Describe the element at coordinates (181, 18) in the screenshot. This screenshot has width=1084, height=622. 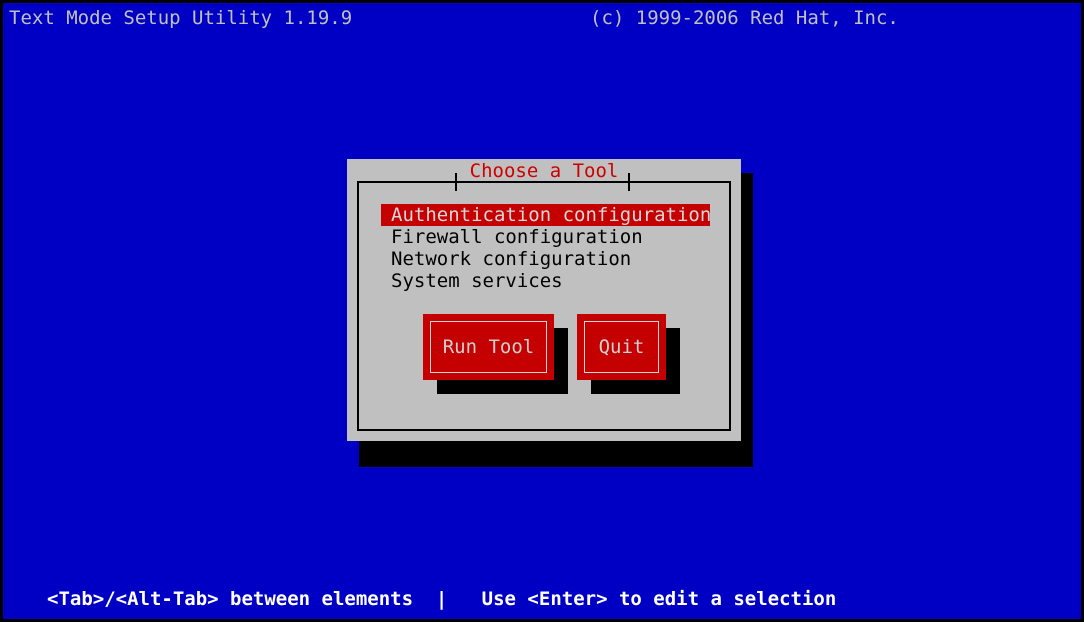
I see `app-title: Text Mode Setup Utility 1.19.9` at that location.